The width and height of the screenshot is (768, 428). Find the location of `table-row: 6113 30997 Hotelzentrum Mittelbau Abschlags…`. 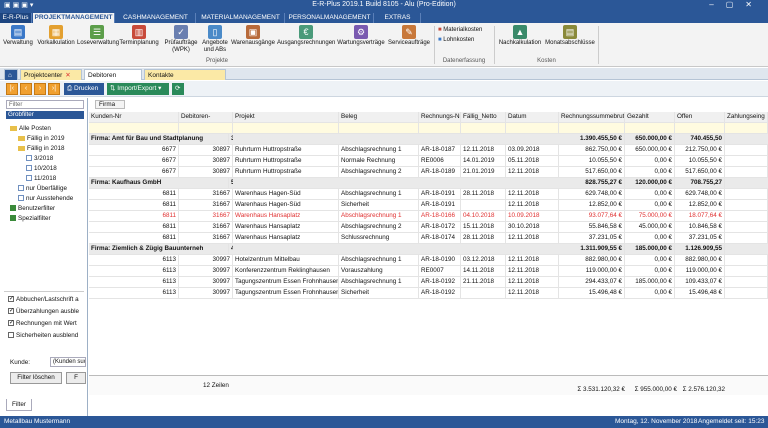

table-row: 6113 30997 Hotelzentrum Mittelbau Abschlags… is located at coordinates (428, 260).